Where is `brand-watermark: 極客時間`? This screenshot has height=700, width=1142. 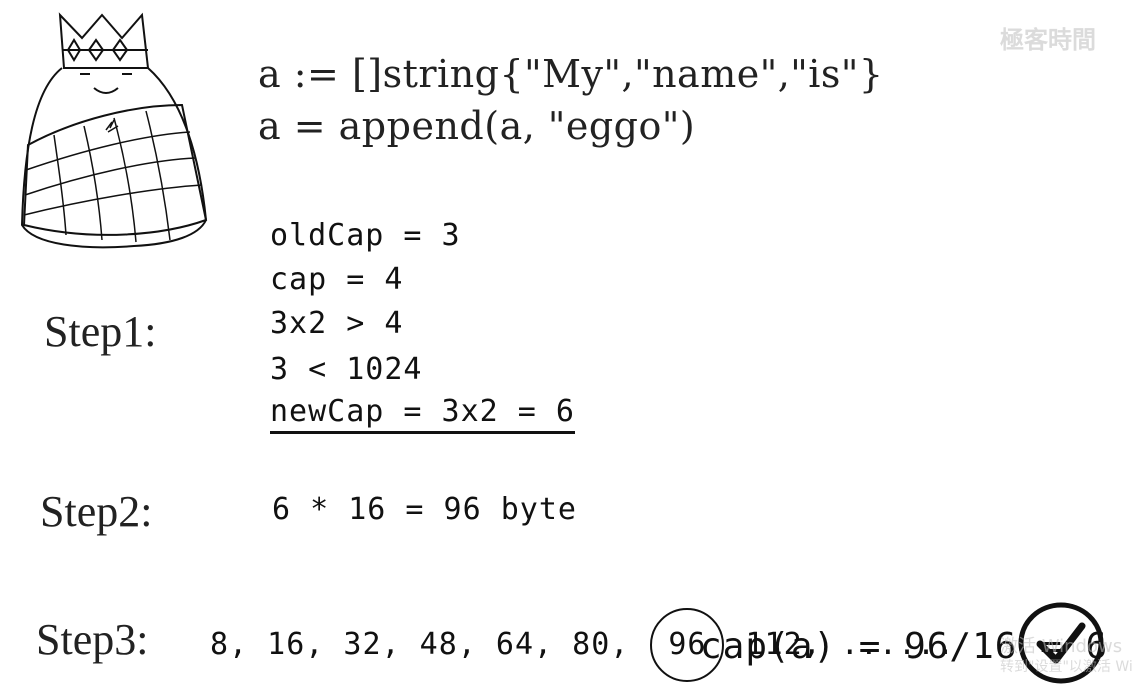
brand-watermark: 極客時間 is located at coordinates (1048, 40).